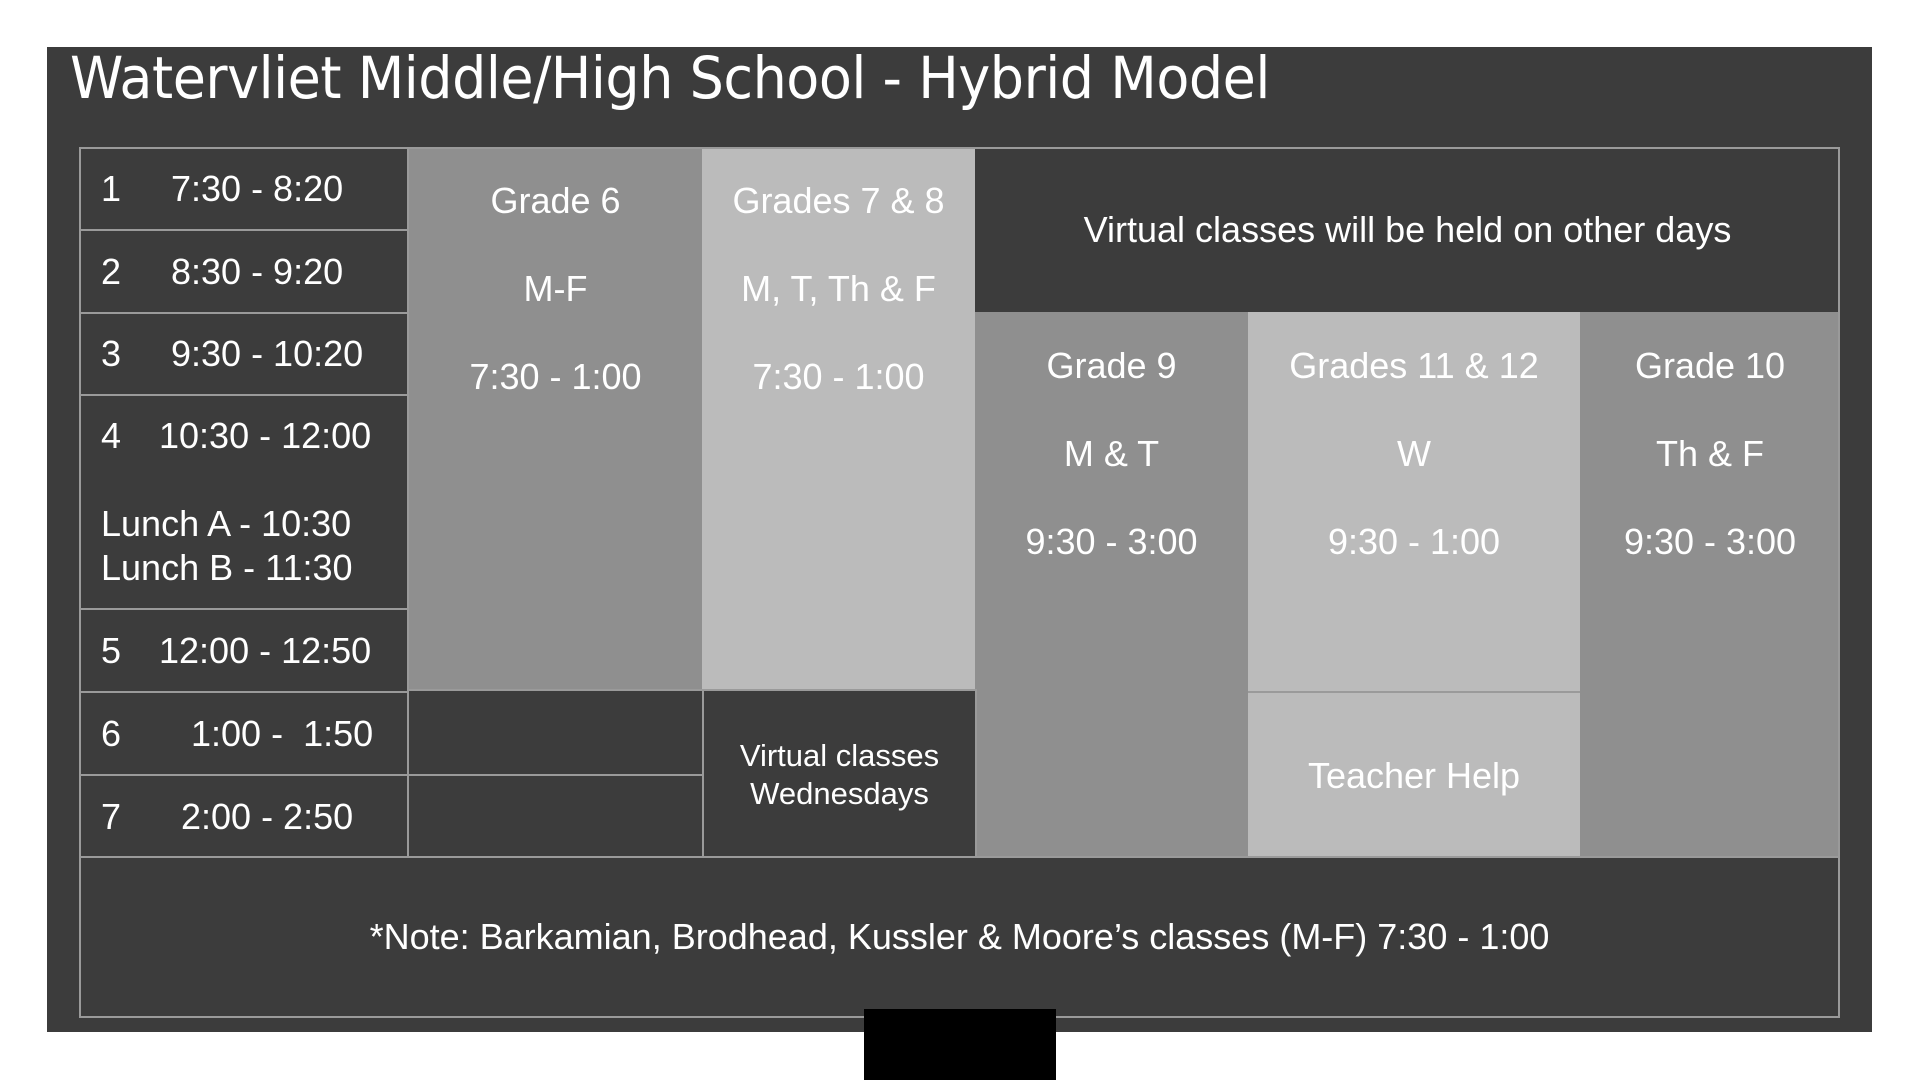  I want to click on black-overlay, so click(960, 1044).